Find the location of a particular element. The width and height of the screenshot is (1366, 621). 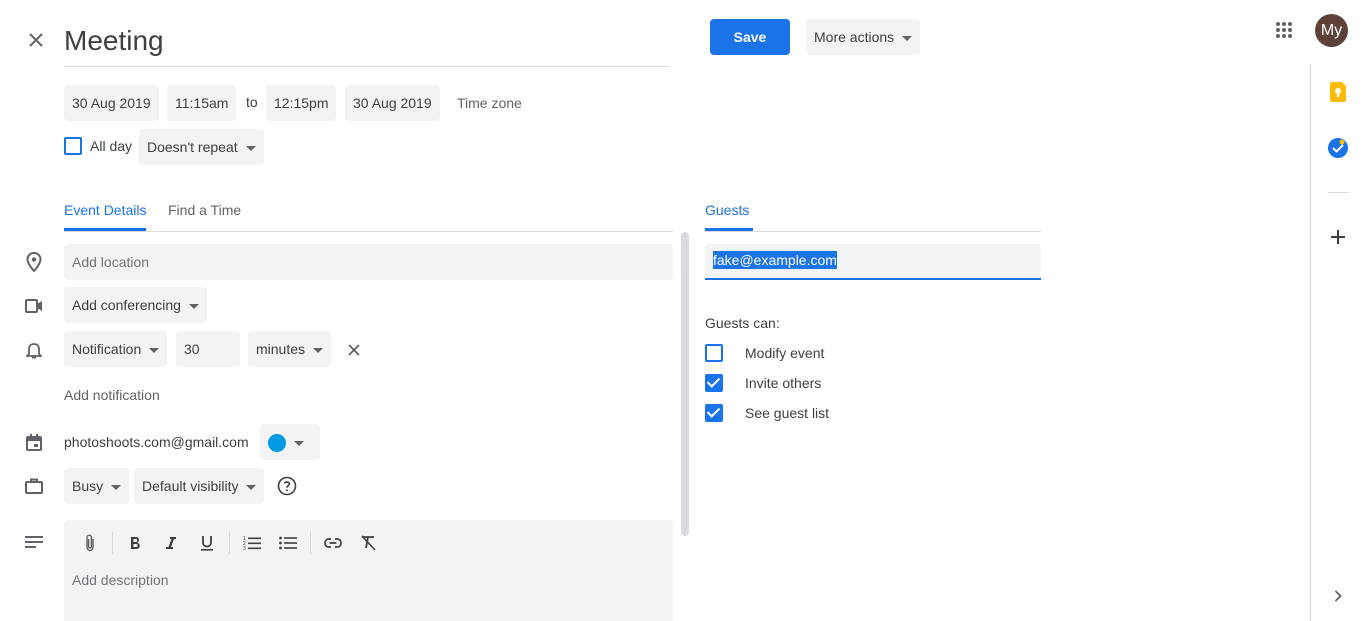

start-date-chip: 30 Aug 2019 is located at coordinates (111, 103).